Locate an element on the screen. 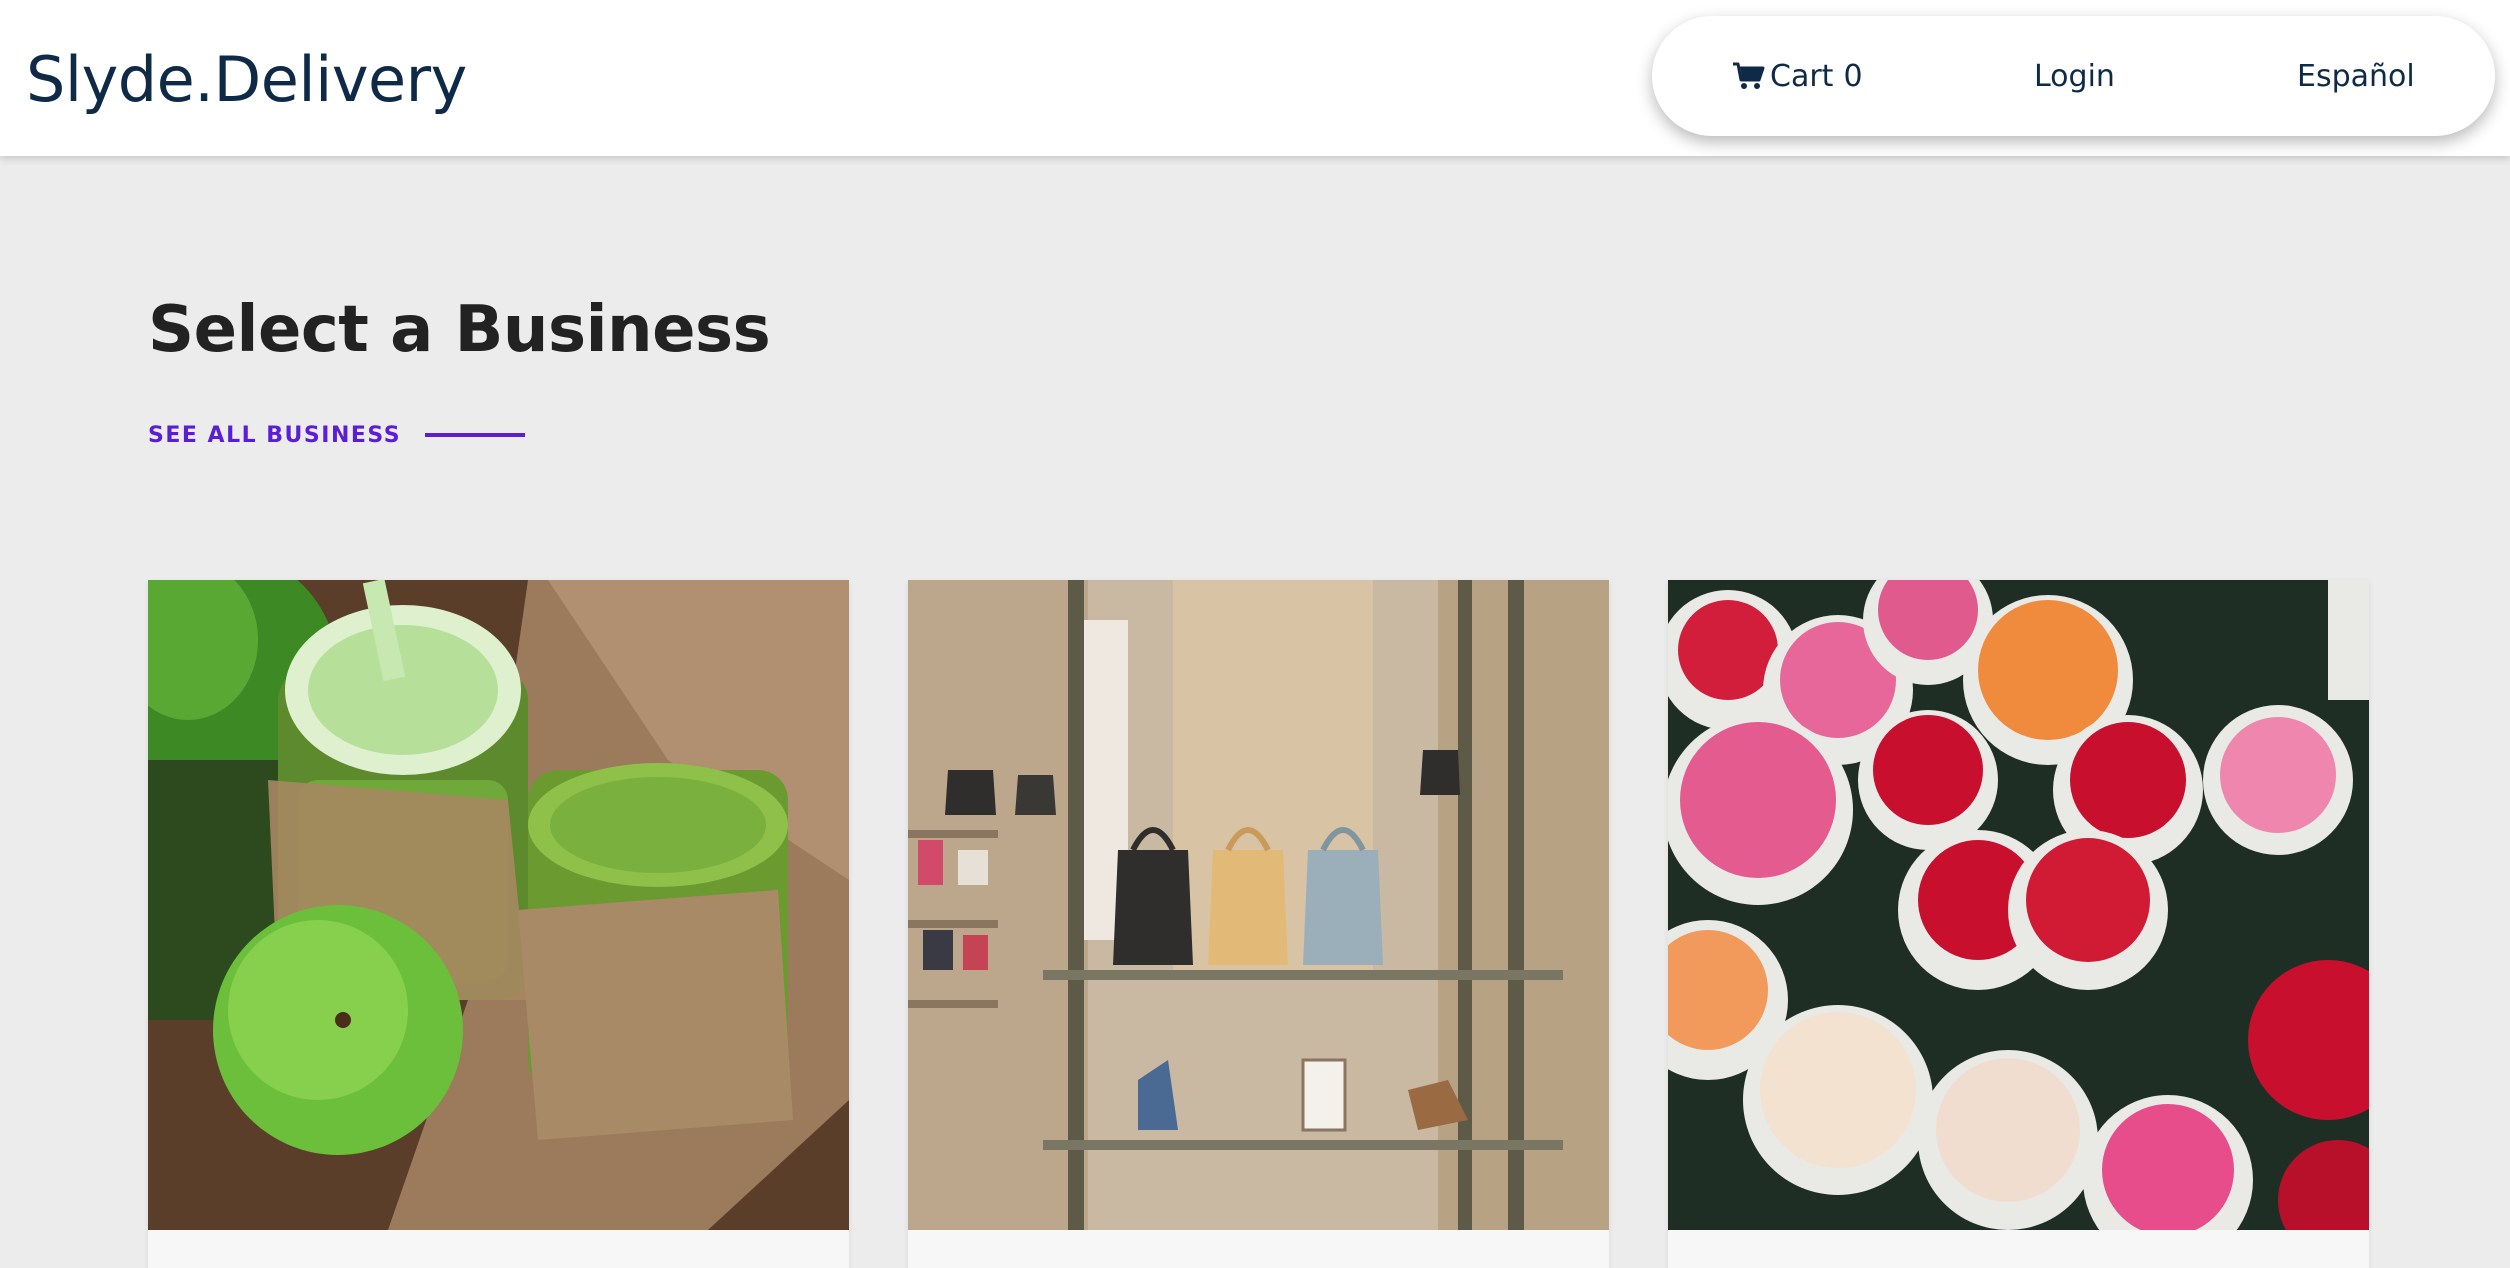 This screenshot has width=2510, height=1268. site-header: Slyde.Delivery Cart 0 Login Español is located at coordinates (1255, 78).